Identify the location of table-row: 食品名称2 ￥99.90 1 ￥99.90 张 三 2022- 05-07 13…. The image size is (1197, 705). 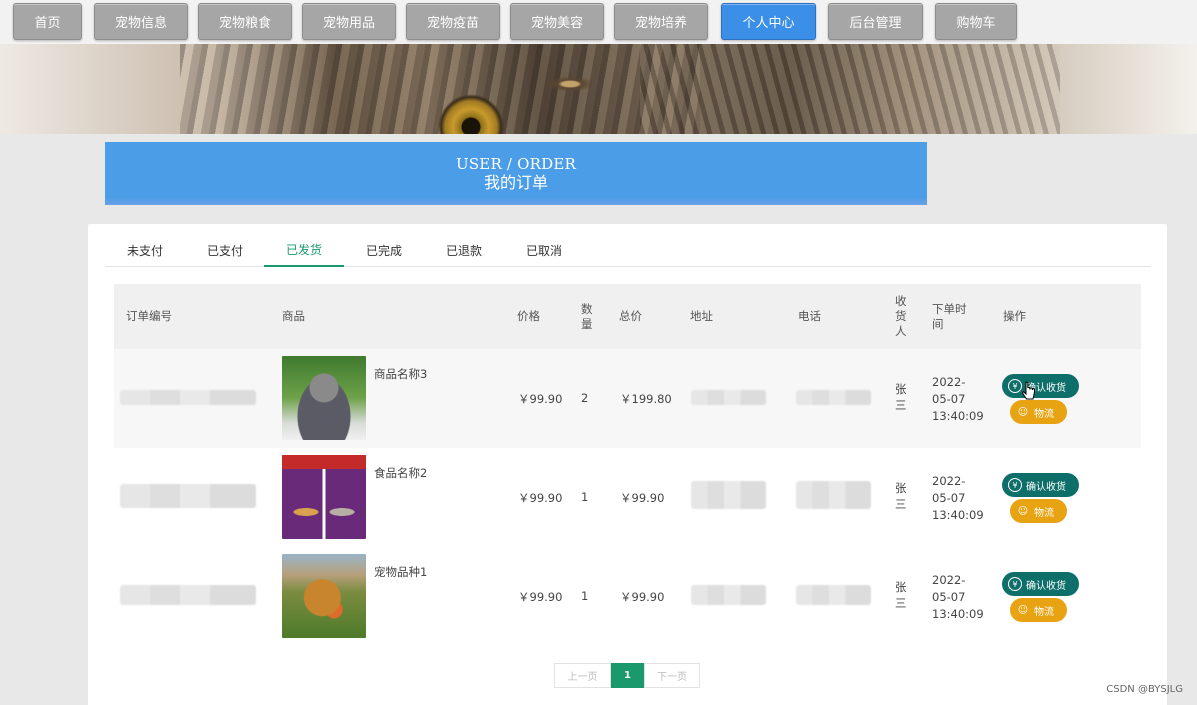
(627, 497).